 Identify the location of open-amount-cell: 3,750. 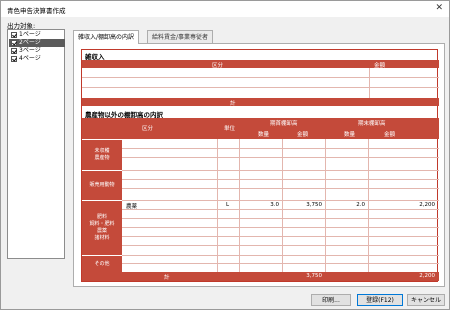
(303, 205).